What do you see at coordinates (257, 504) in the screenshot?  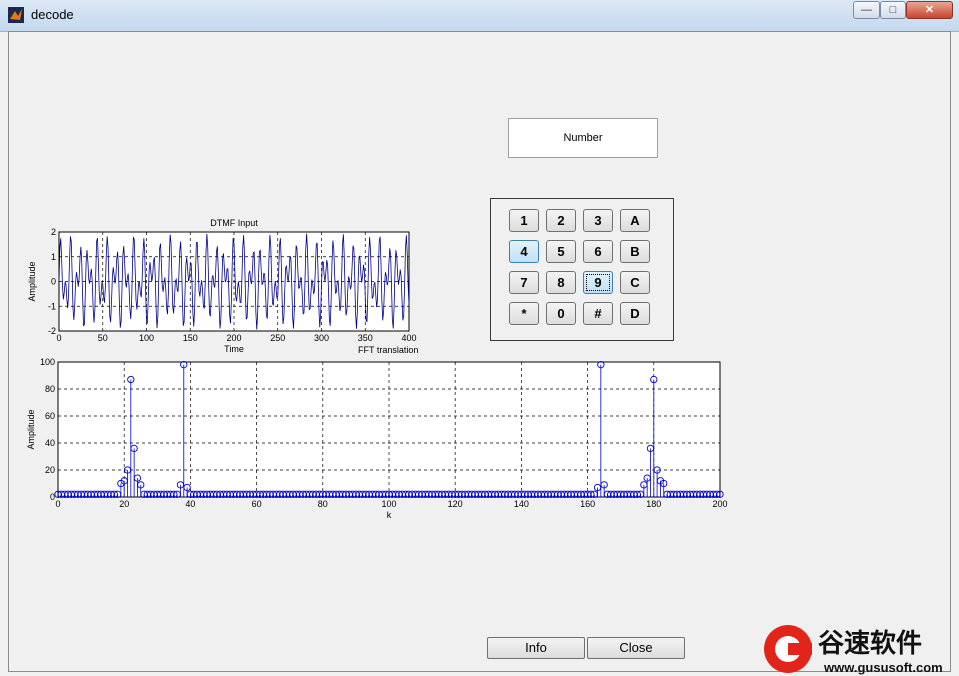 I see `x-tick-label: 60` at bounding box center [257, 504].